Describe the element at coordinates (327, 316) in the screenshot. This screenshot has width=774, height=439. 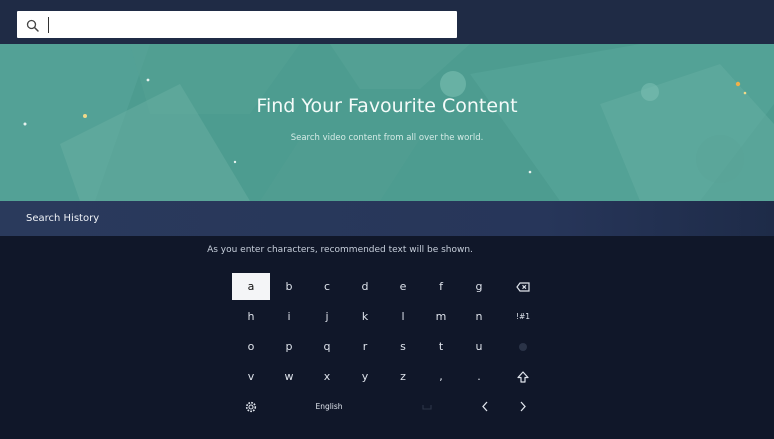
I see `key-j: j` at that location.